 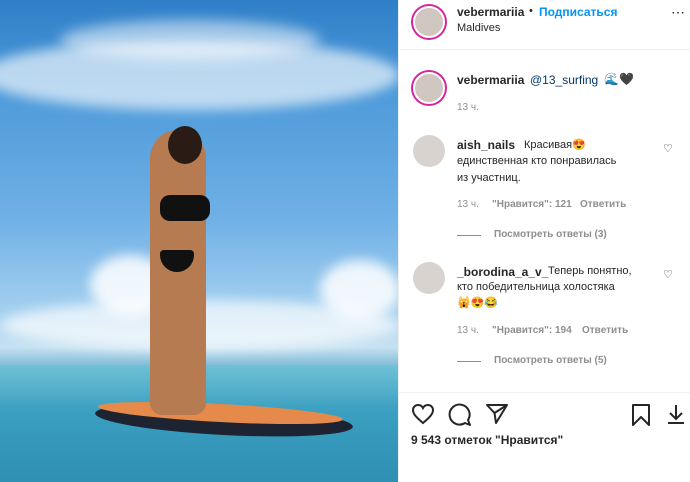 What do you see at coordinates (502, 272) in the screenshot?
I see `comment-username: _borodina_a_v_` at bounding box center [502, 272].